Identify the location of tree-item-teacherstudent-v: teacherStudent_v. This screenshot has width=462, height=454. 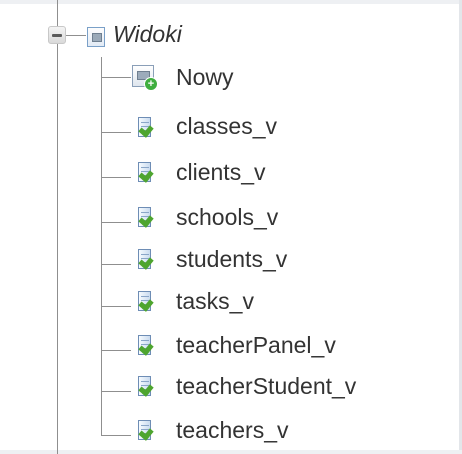
(266, 386).